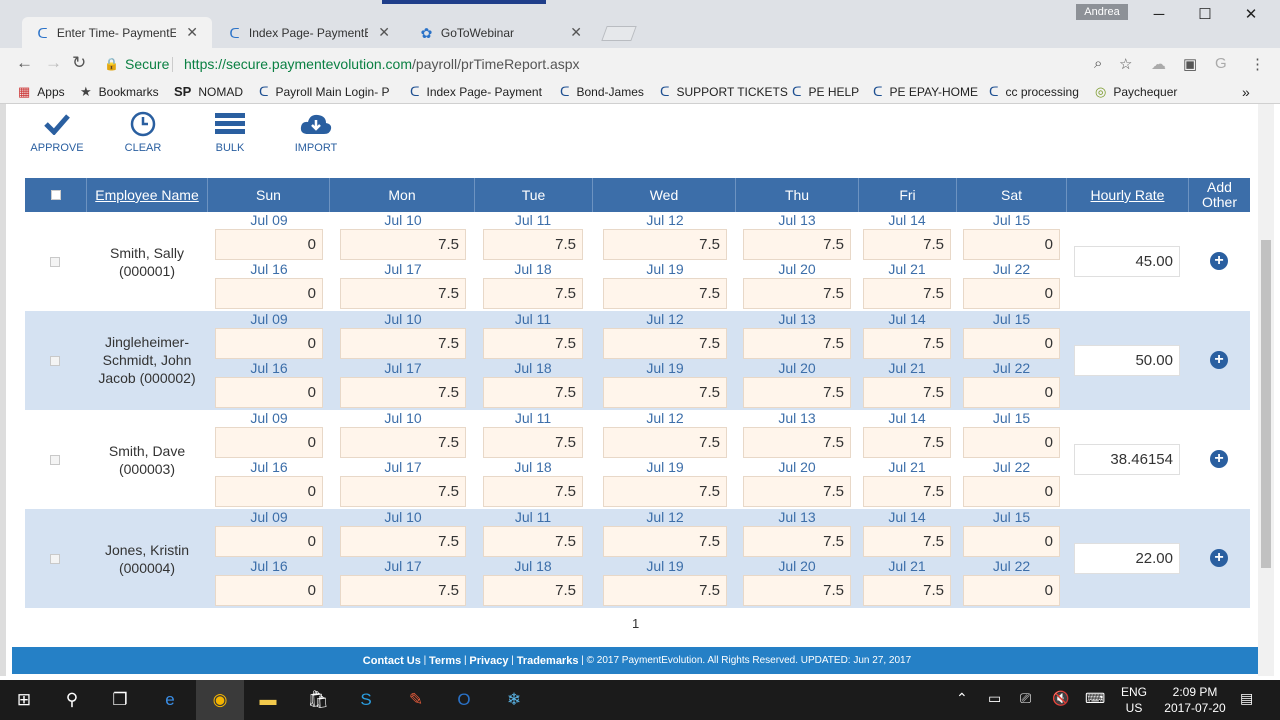 This screenshot has width=1280, height=720. I want to click on tab-index-page: ᑕ Index Page- PaymentEvol ✕, so click(309, 32).